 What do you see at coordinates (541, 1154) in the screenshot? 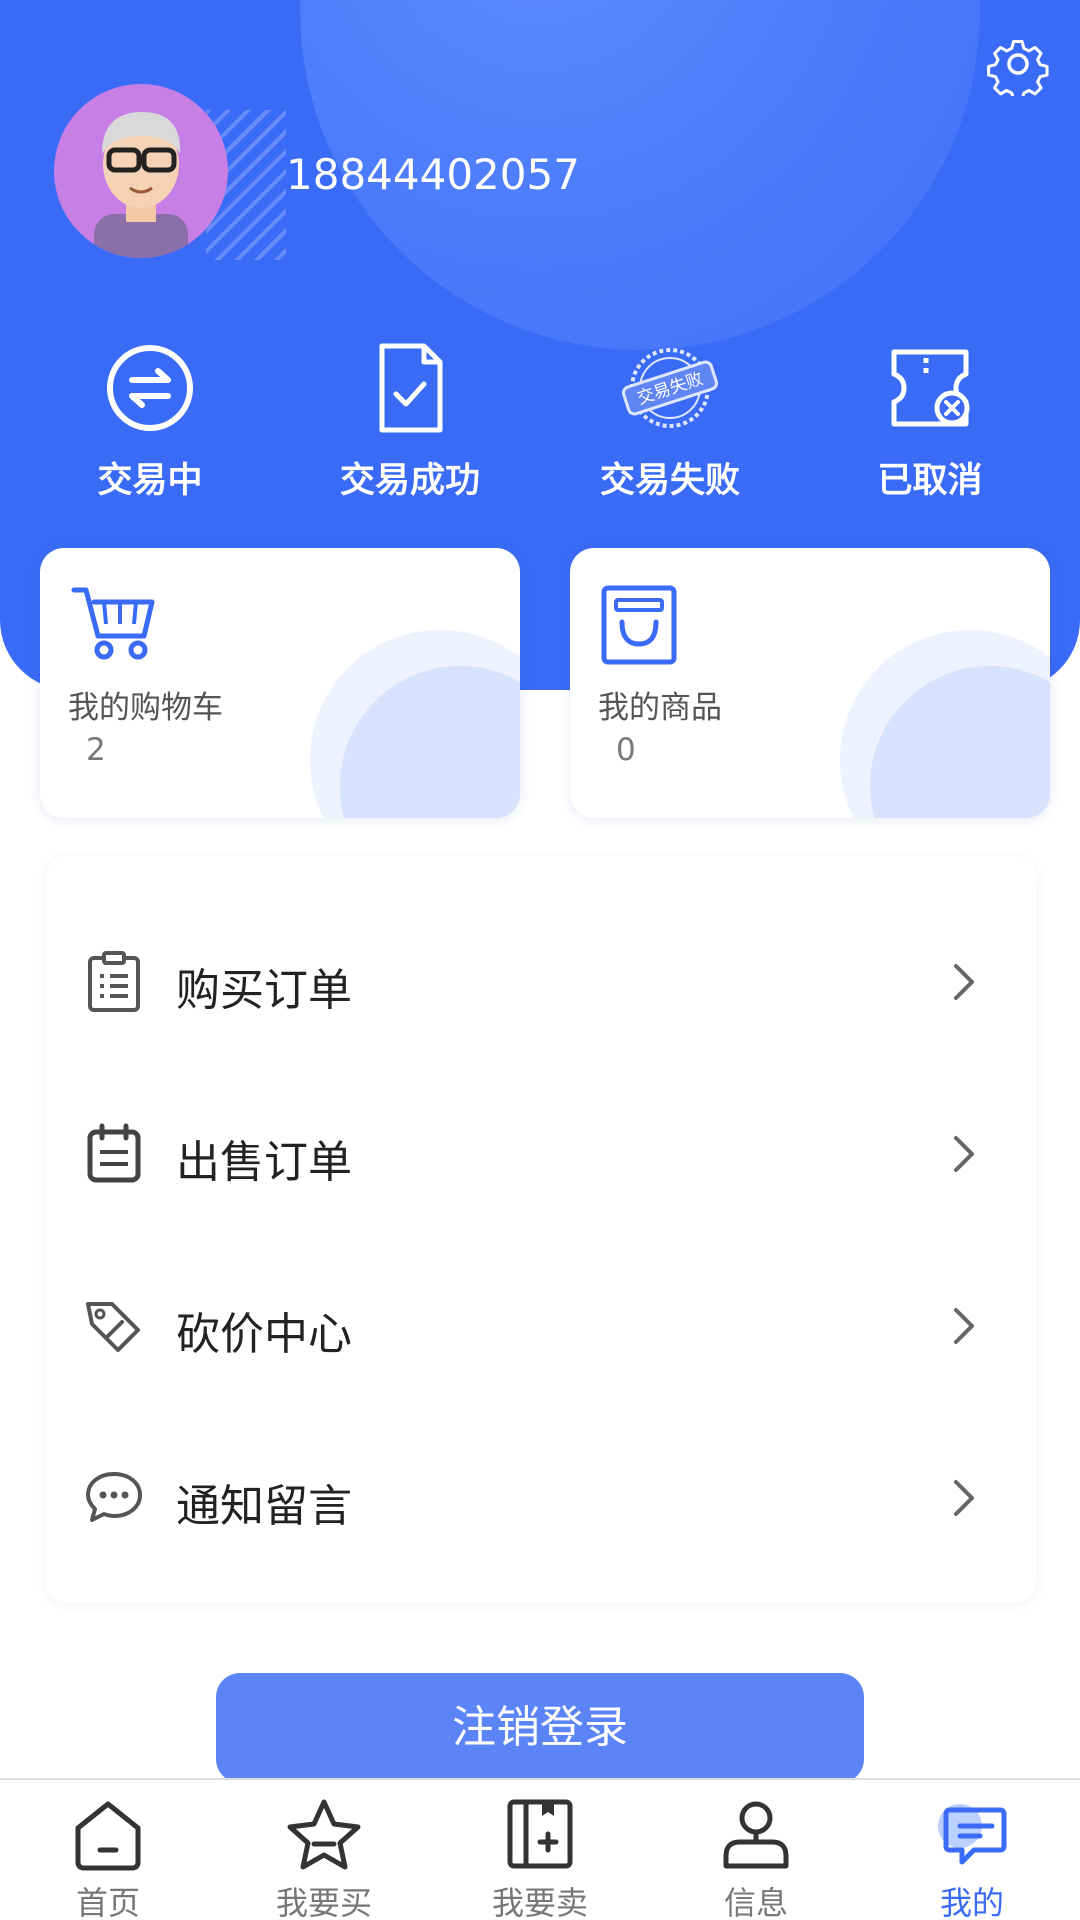
I see `menu-item-sale-orders: 出售订单` at bounding box center [541, 1154].